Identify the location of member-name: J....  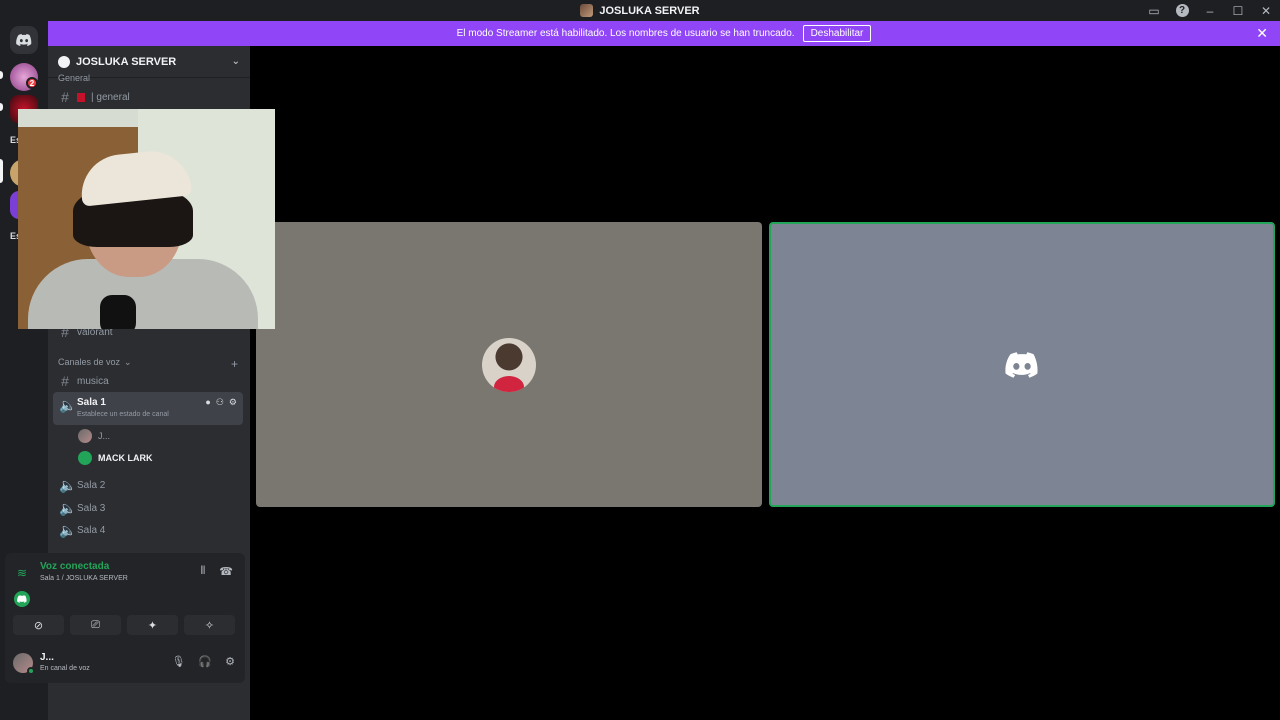
(104, 436).